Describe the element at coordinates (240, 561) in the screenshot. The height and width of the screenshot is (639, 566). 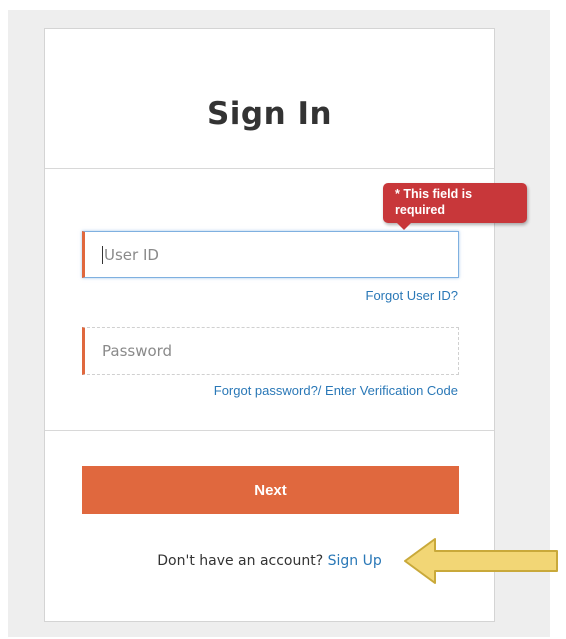
I see `signup-prompt-text: Don't have an account?` at that location.